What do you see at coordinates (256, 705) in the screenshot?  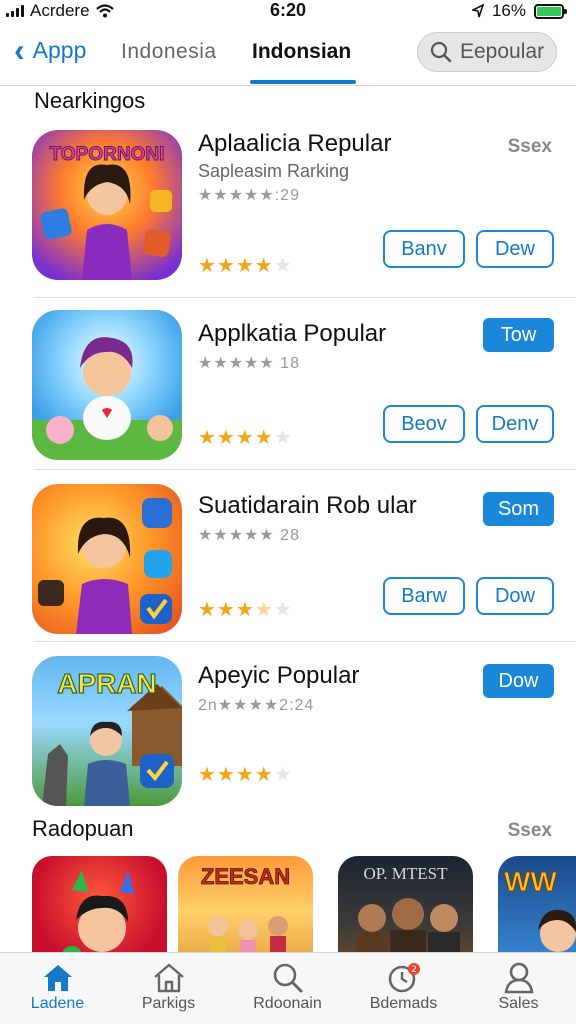 I see `rating-row: 2n★★★★2:24` at bounding box center [256, 705].